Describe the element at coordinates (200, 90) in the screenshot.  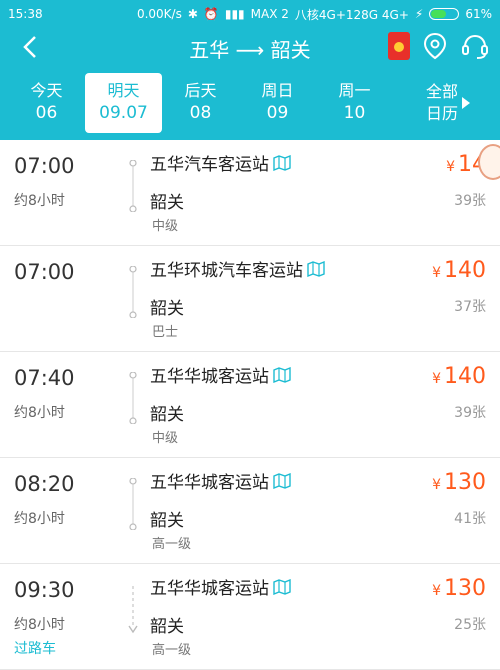
I see `date-tab-day: 后天` at that location.